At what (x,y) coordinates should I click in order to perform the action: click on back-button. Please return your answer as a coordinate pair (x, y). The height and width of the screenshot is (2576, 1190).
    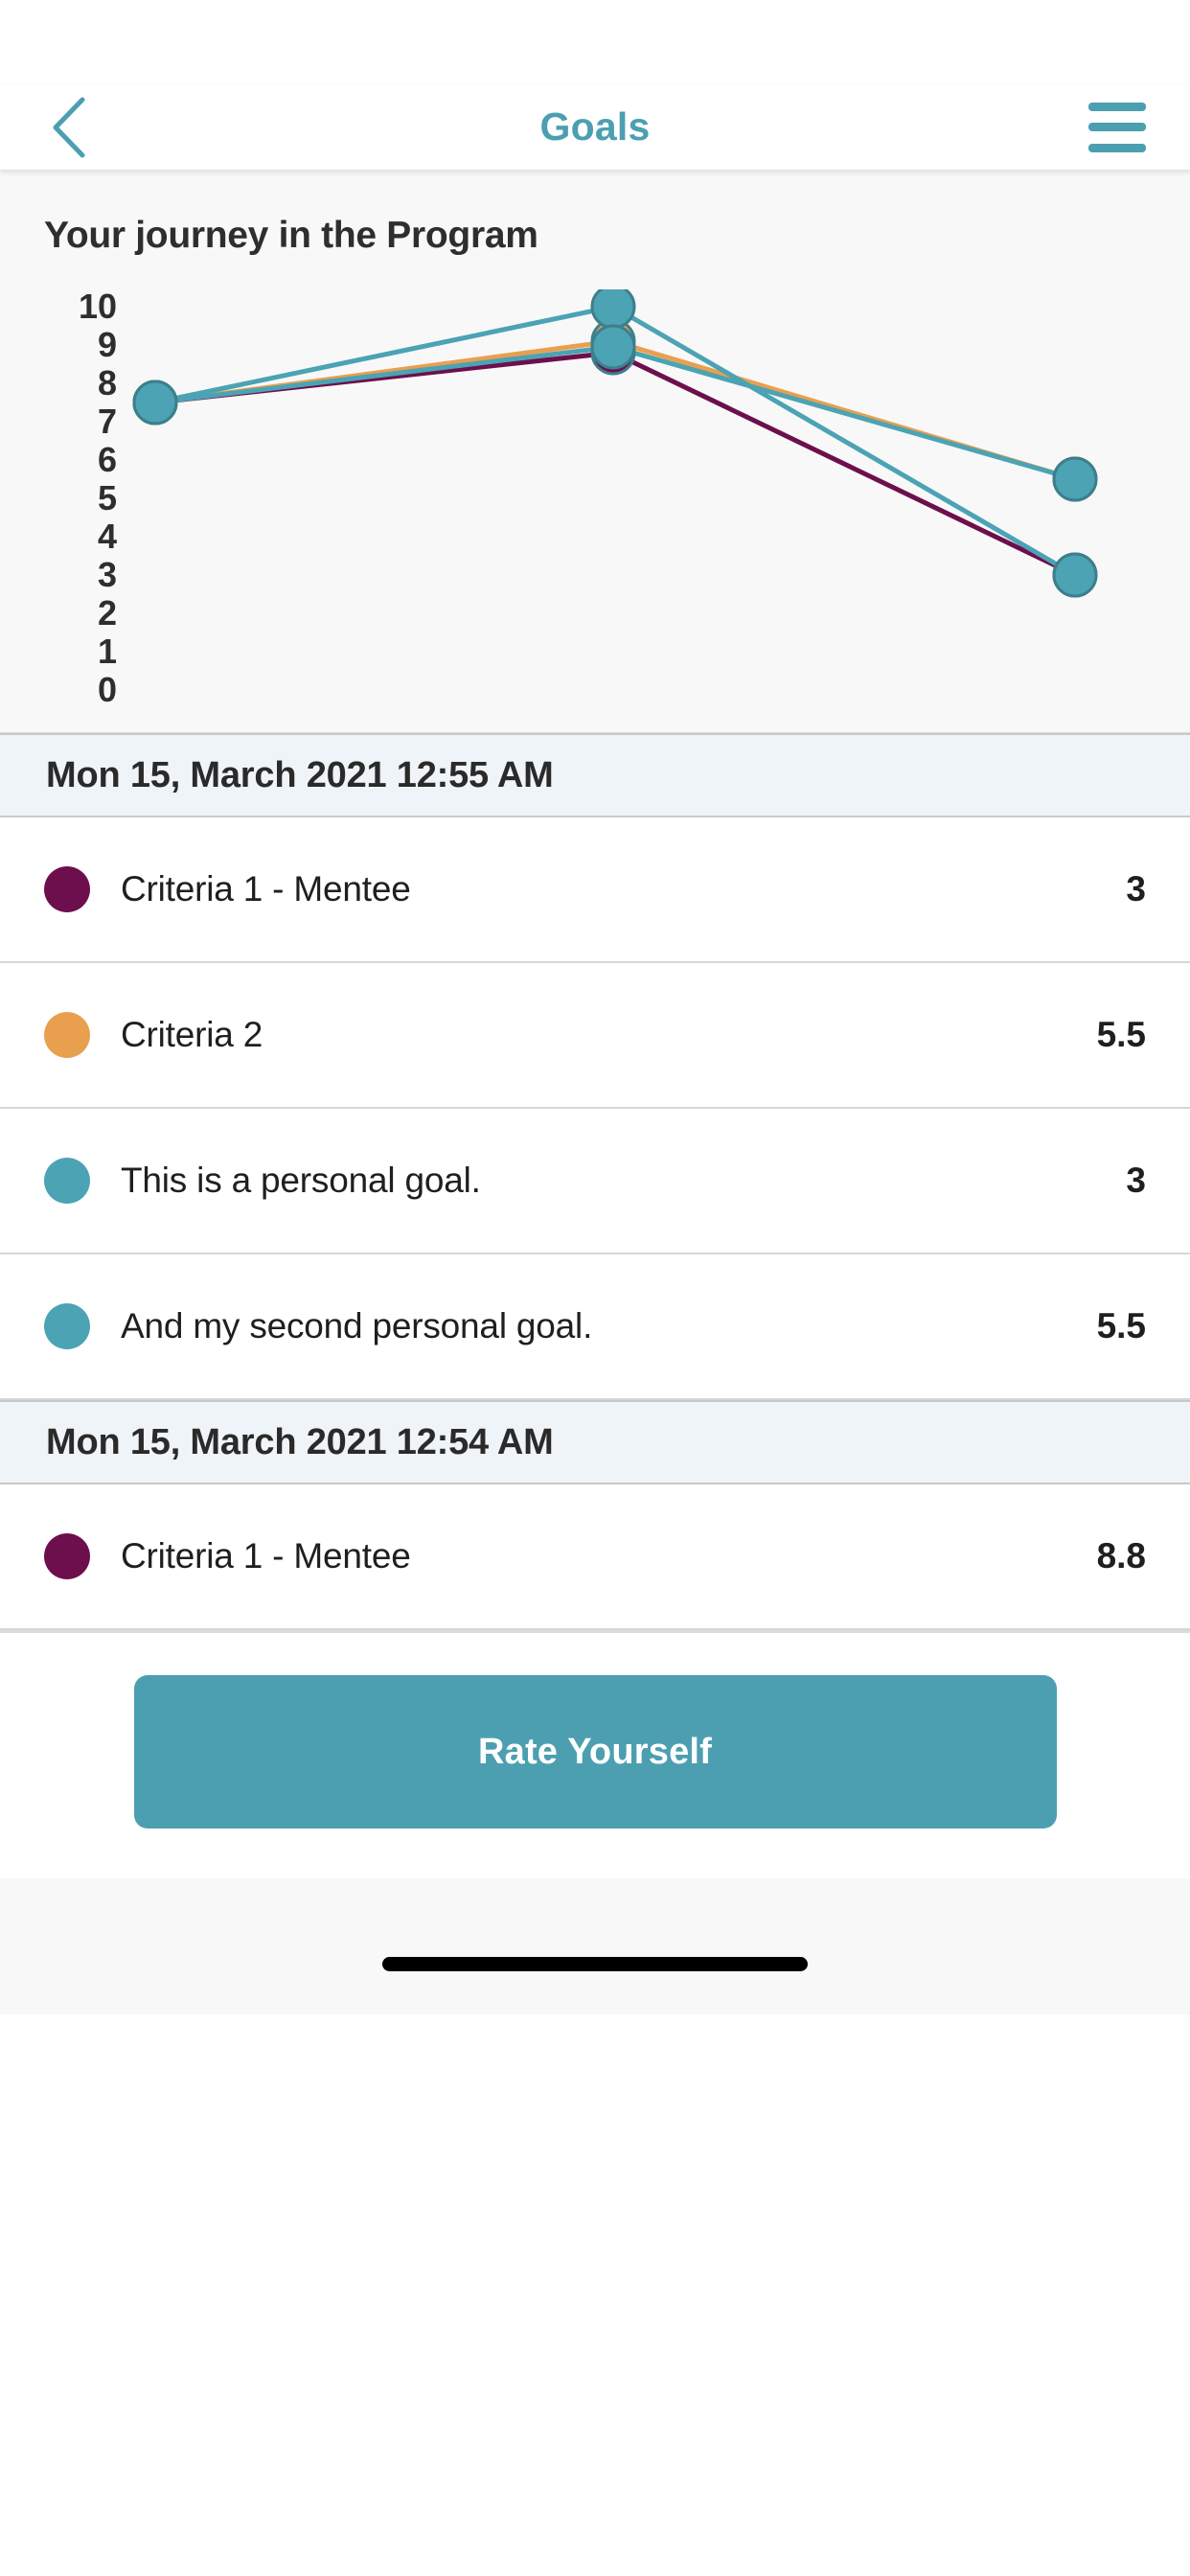
    Looking at the image, I should click on (69, 127).